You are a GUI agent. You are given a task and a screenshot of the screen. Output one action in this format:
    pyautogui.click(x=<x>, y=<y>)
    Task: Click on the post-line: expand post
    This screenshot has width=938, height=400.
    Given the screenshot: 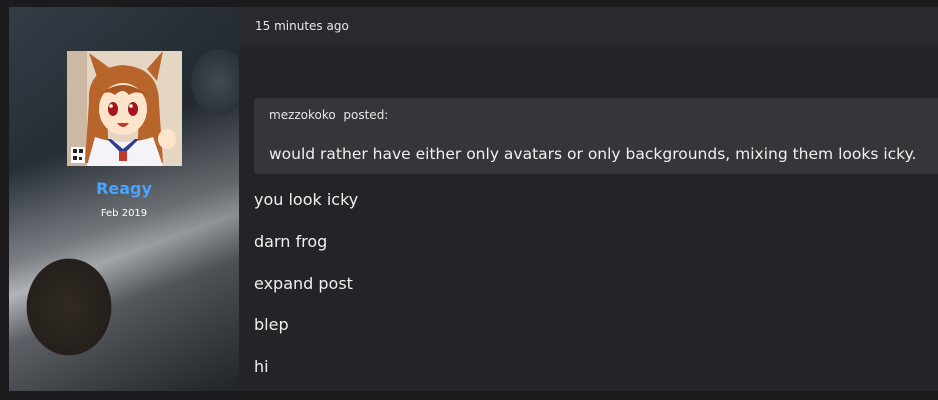 What is the action you would take?
    pyautogui.click(x=303, y=283)
    